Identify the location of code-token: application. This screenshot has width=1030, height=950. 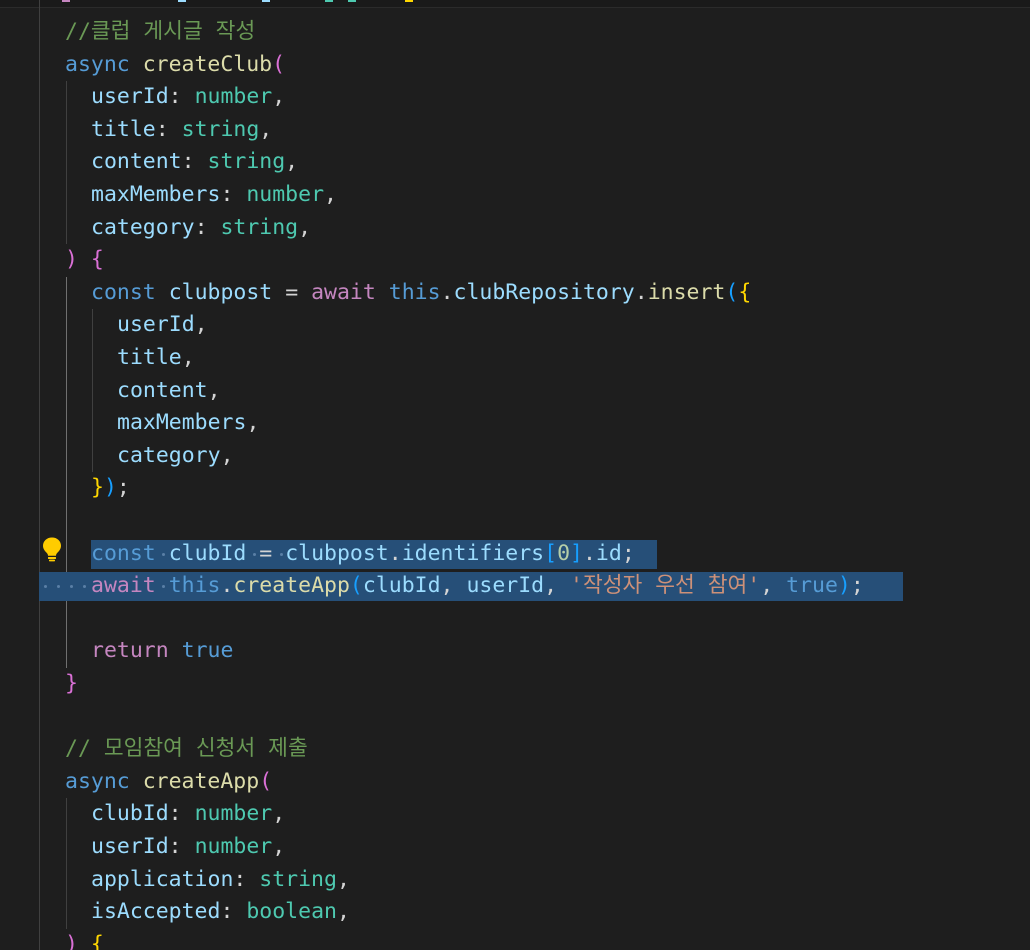
(162, 879).